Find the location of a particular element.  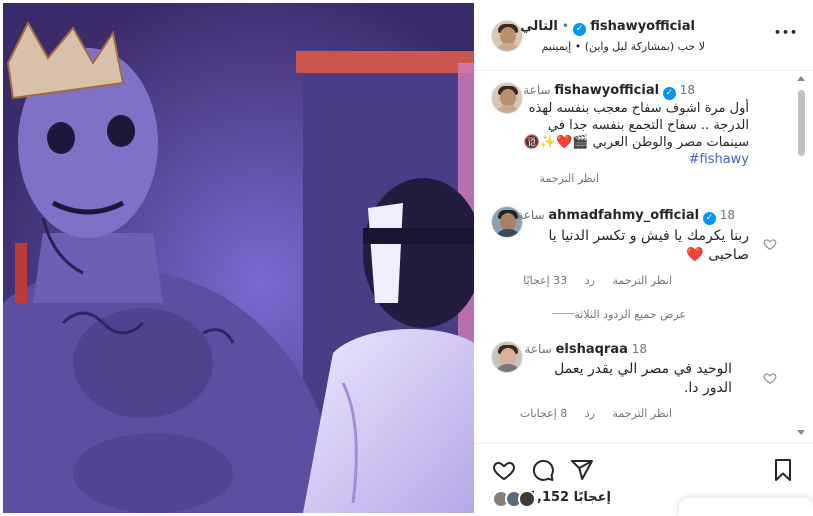

comment-username: ahmadfahmy_official is located at coordinates (623, 215).